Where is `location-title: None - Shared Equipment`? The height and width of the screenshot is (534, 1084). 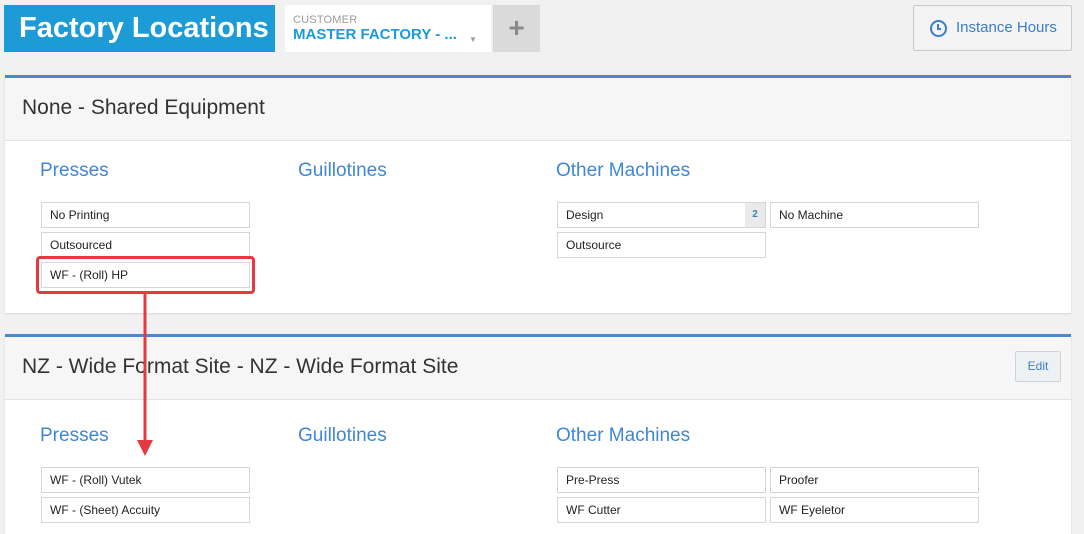
location-title: None - Shared Equipment is located at coordinates (538, 109).